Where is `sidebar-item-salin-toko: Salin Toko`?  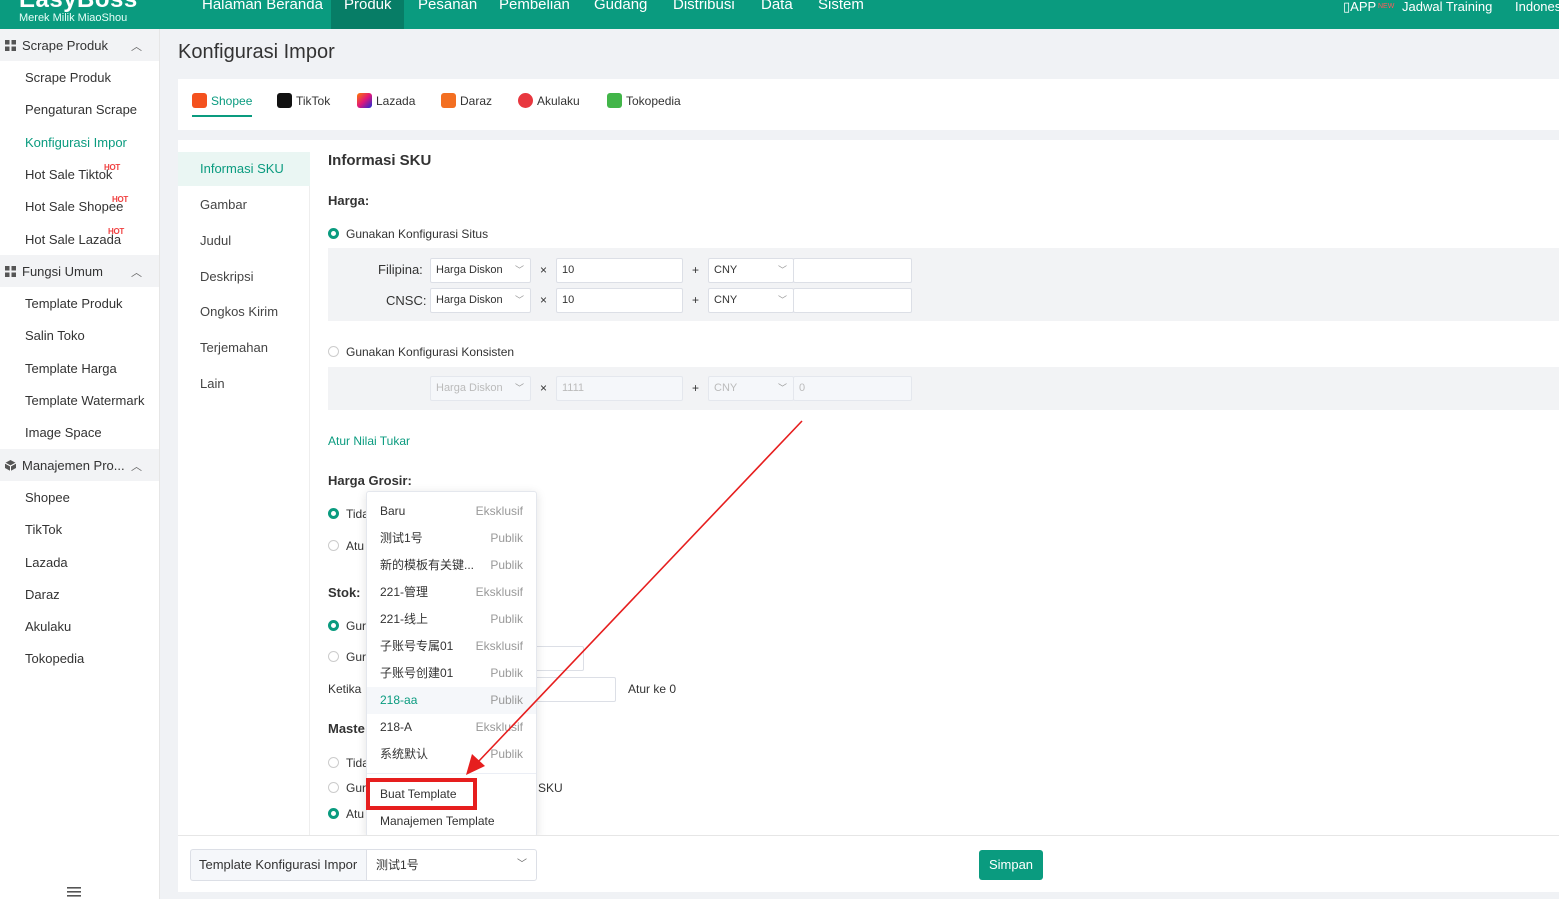 sidebar-item-salin-toko: Salin Toko is located at coordinates (55, 335).